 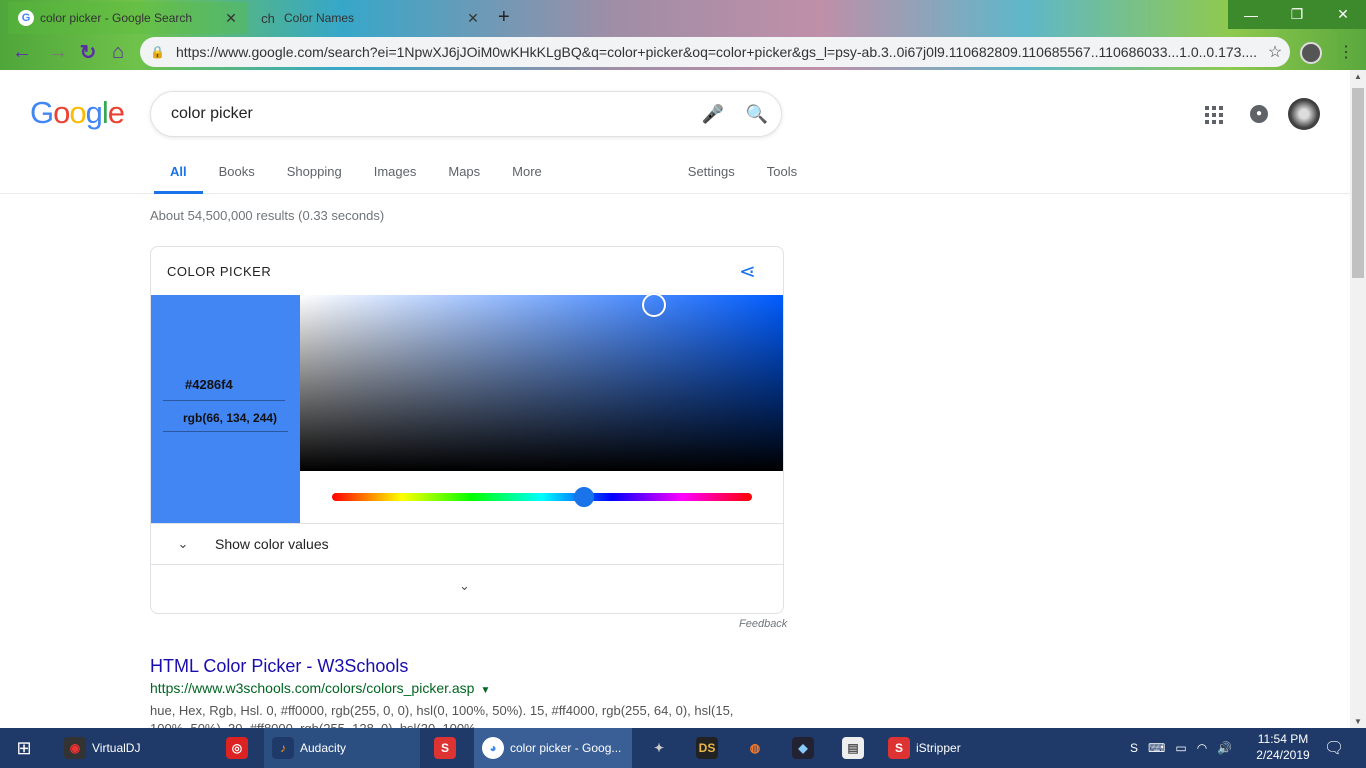 I want to click on tab-books: Books, so click(x=237, y=175).